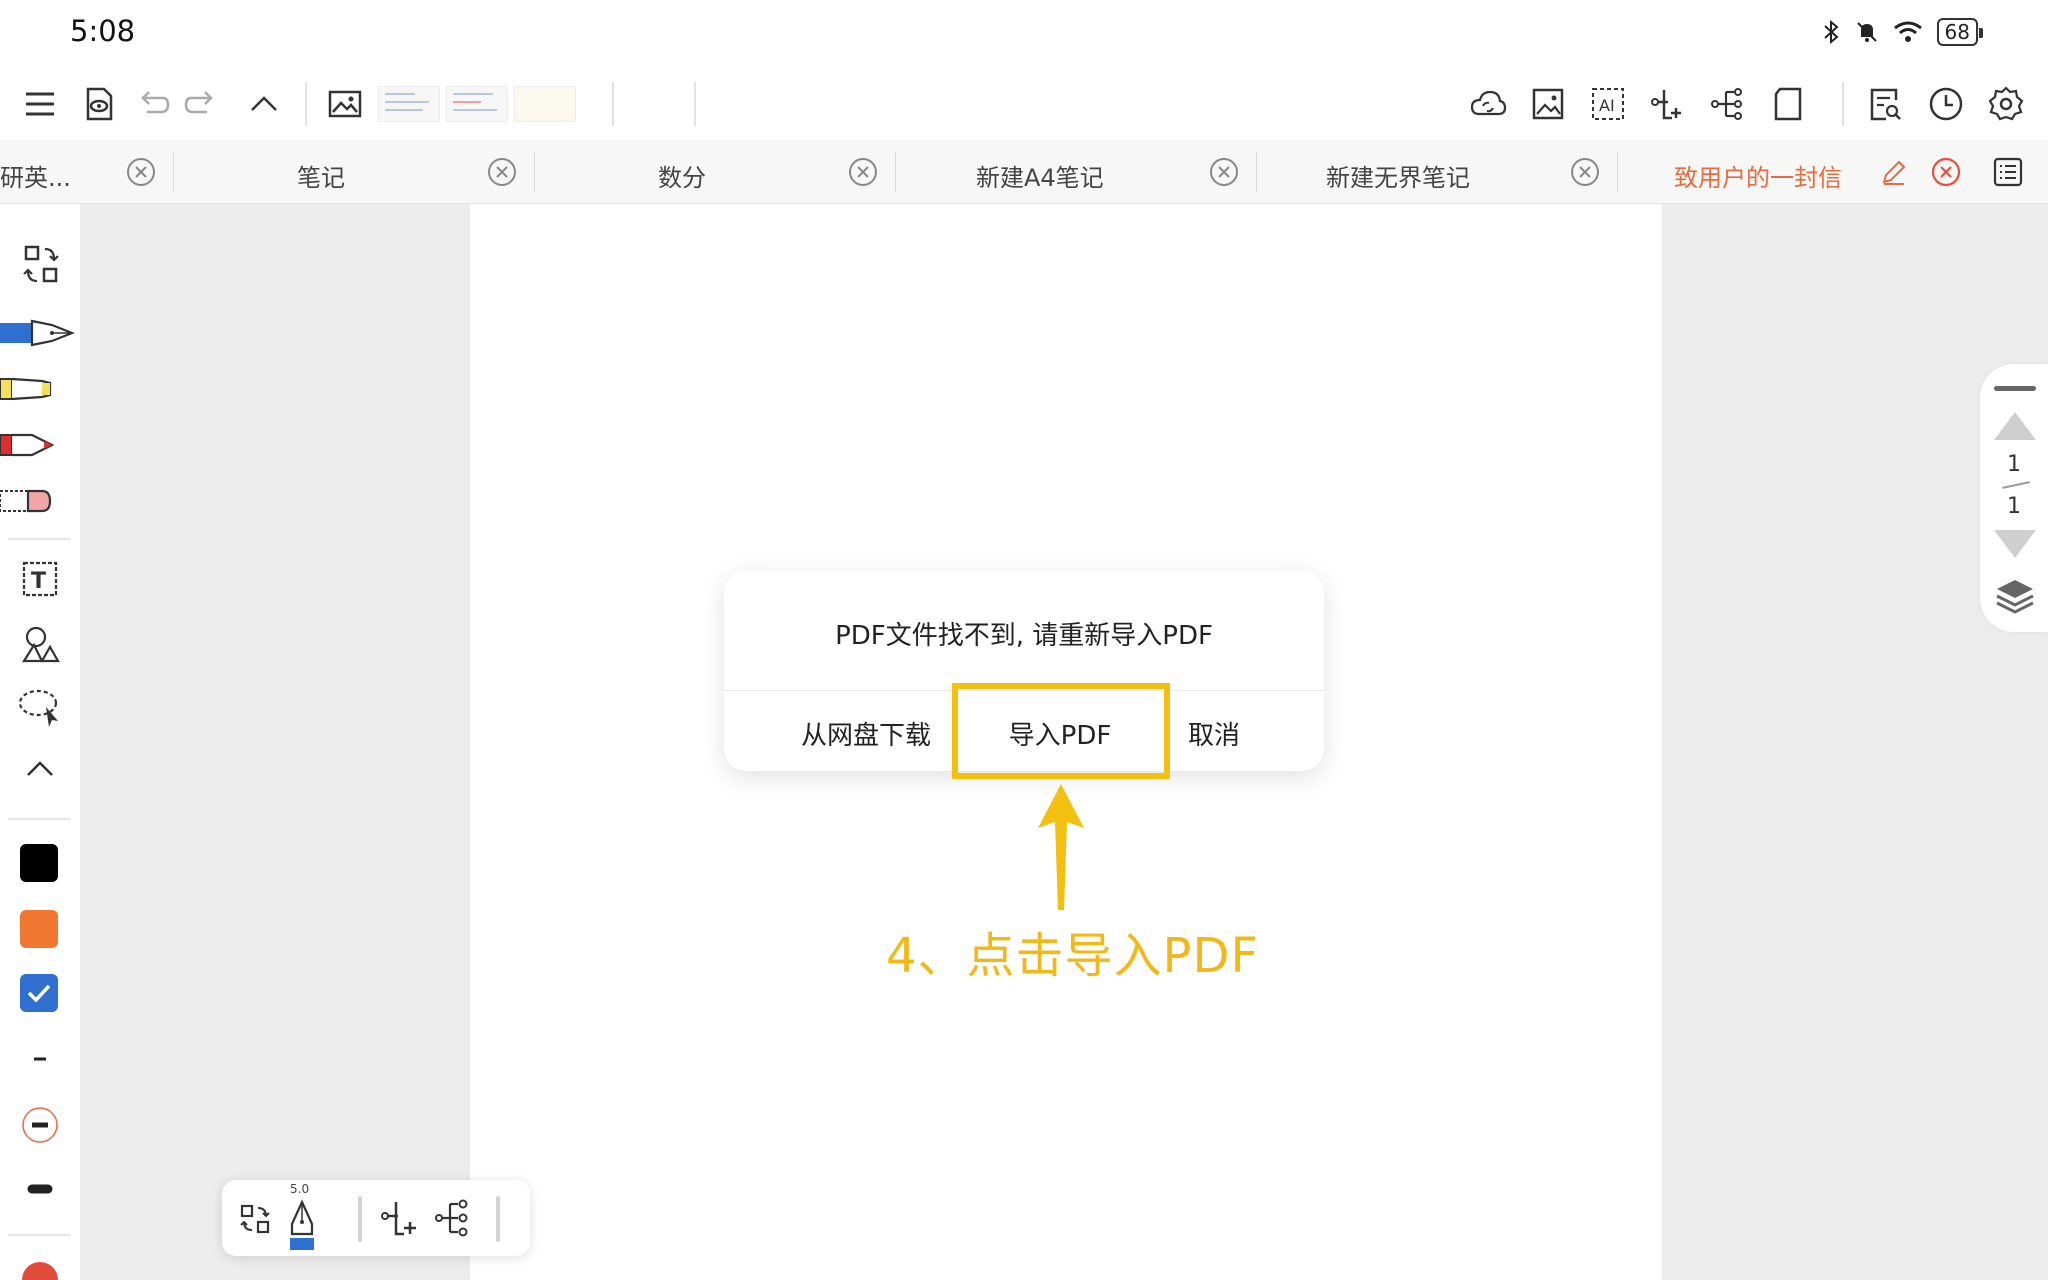 The width and height of the screenshot is (2048, 1280). What do you see at coordinates (2014, 506) in the screenshot?
I see `total-pages: 1` at bounding box center [2014, 506].